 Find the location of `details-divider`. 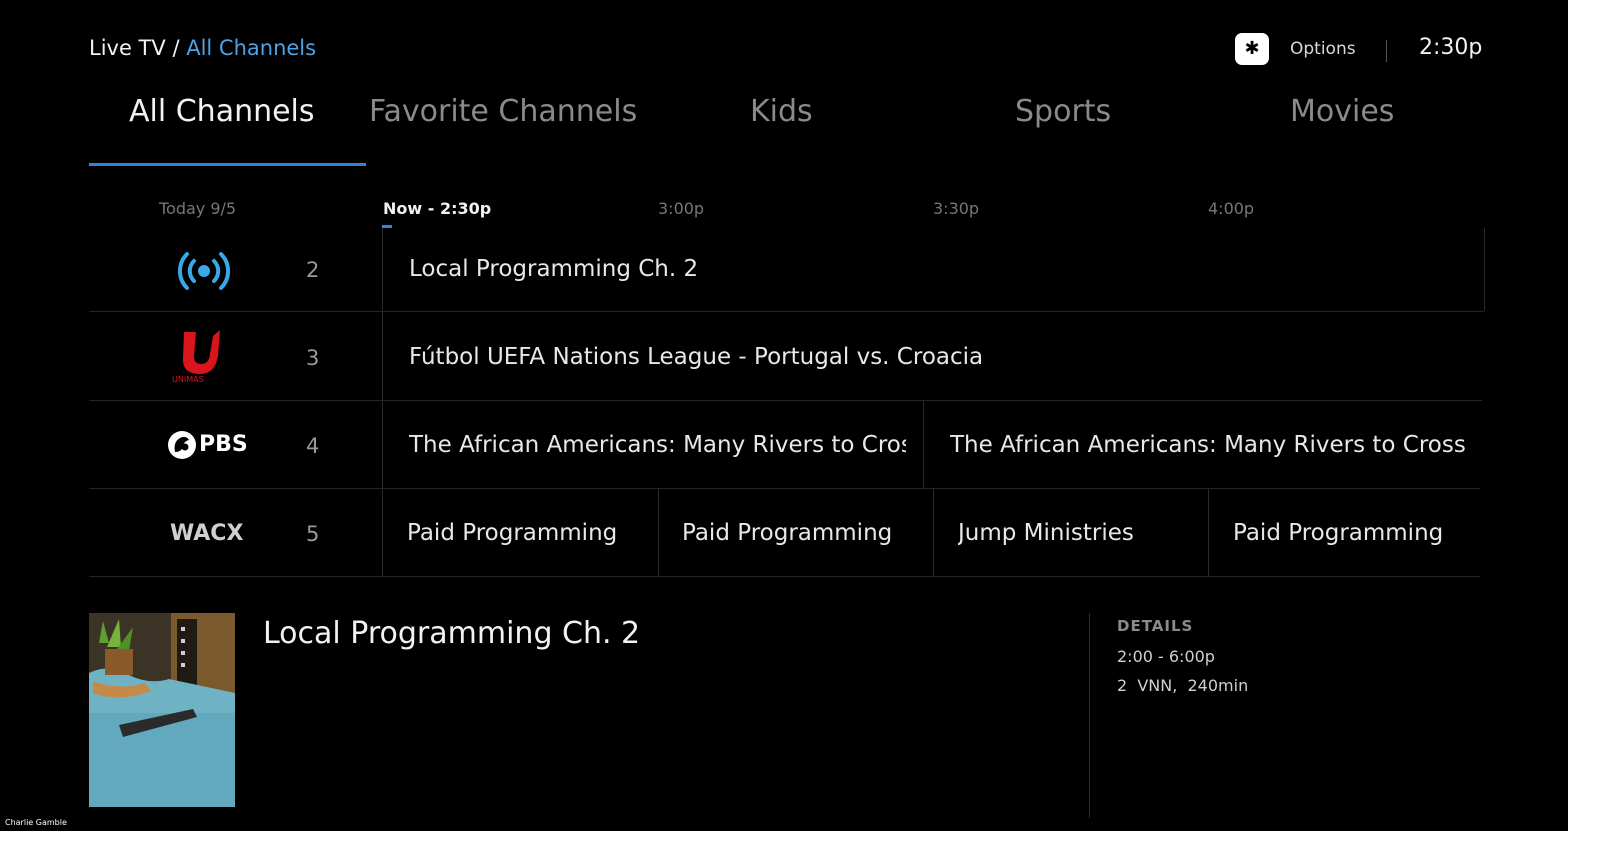

details-divider is located at coordinates (1089, 715).